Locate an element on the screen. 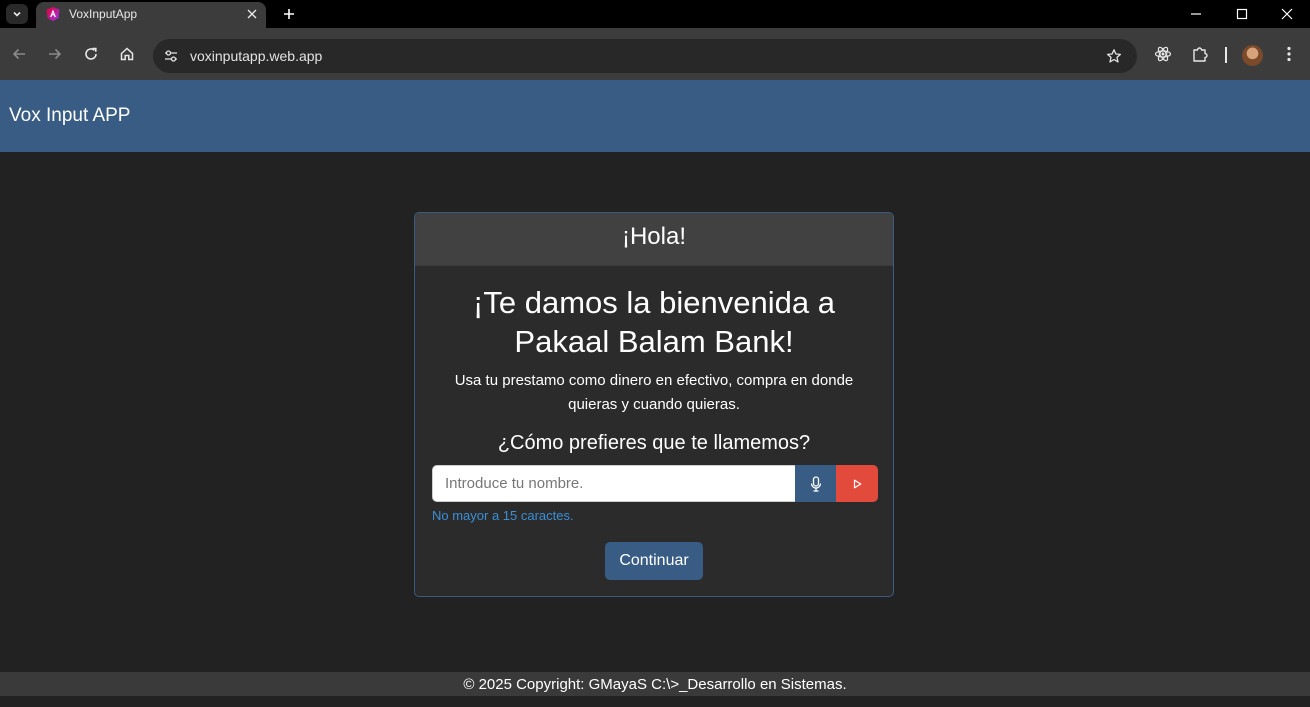  microphone-icon is located at coordinates (815, 483).